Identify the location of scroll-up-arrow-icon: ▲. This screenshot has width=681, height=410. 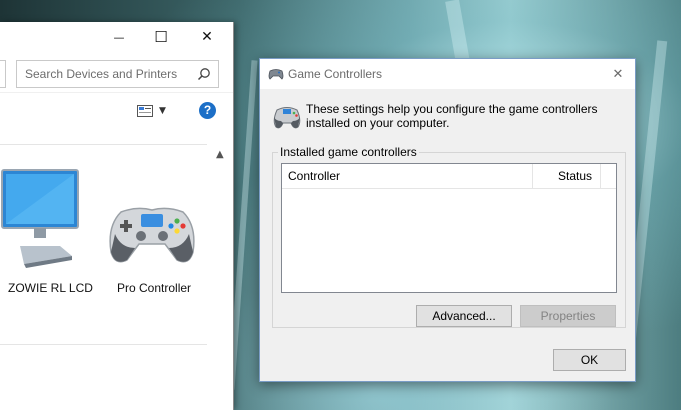
(220, 154).